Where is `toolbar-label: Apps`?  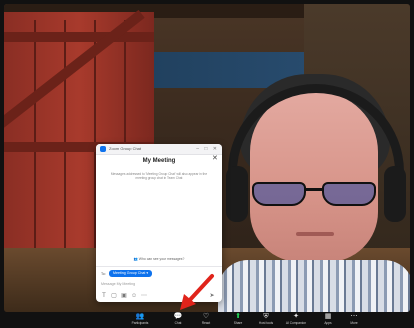 toolbar-label: Apps is located at coordinates (328, 323).